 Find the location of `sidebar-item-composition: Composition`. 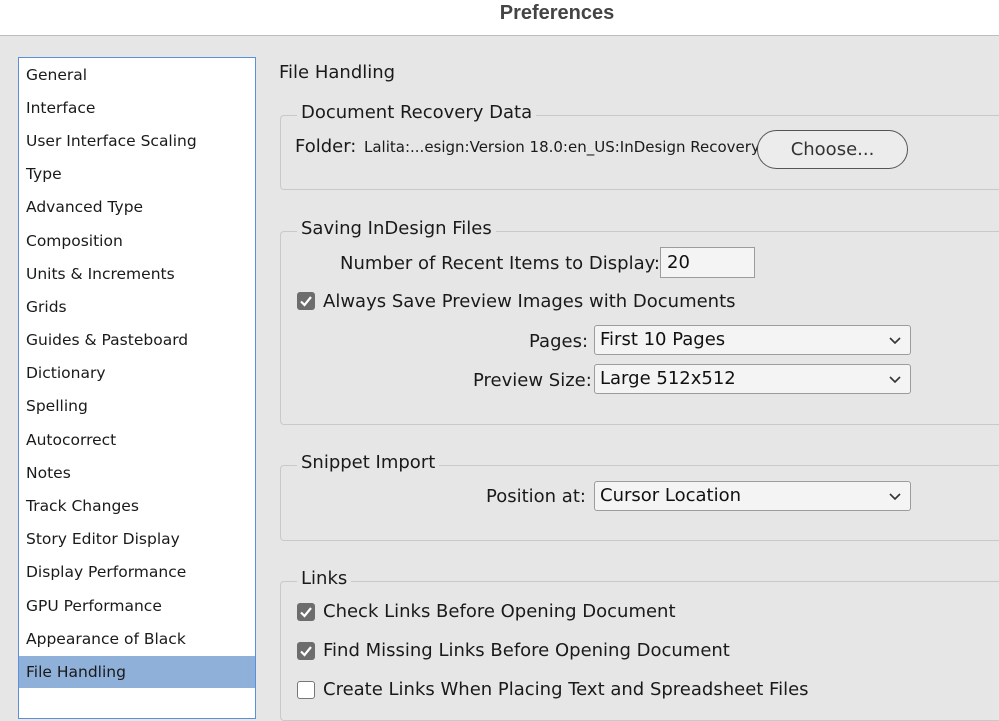

sidebar-item-composition: Composition is located at coordinates (137, 241).